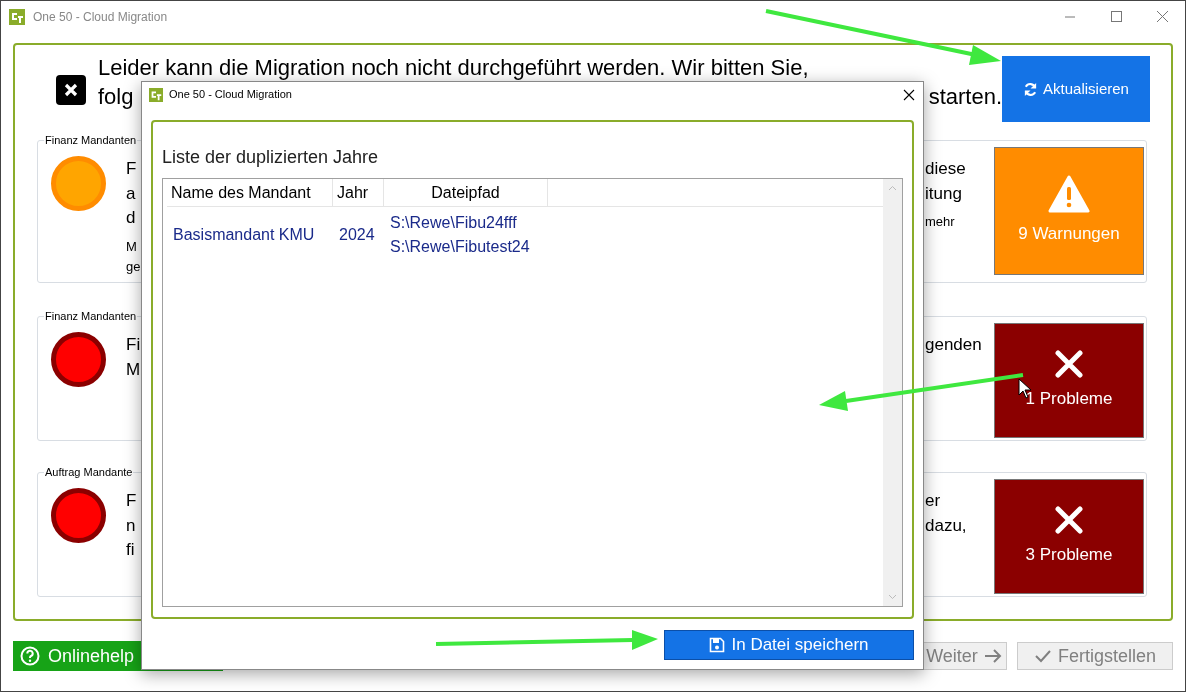 The width and height of the screenshot is (1186, 692). What do you see at coordinates (131, 525) in the screenshot?
I see `description-text: n` at bounding box center [131, 525].